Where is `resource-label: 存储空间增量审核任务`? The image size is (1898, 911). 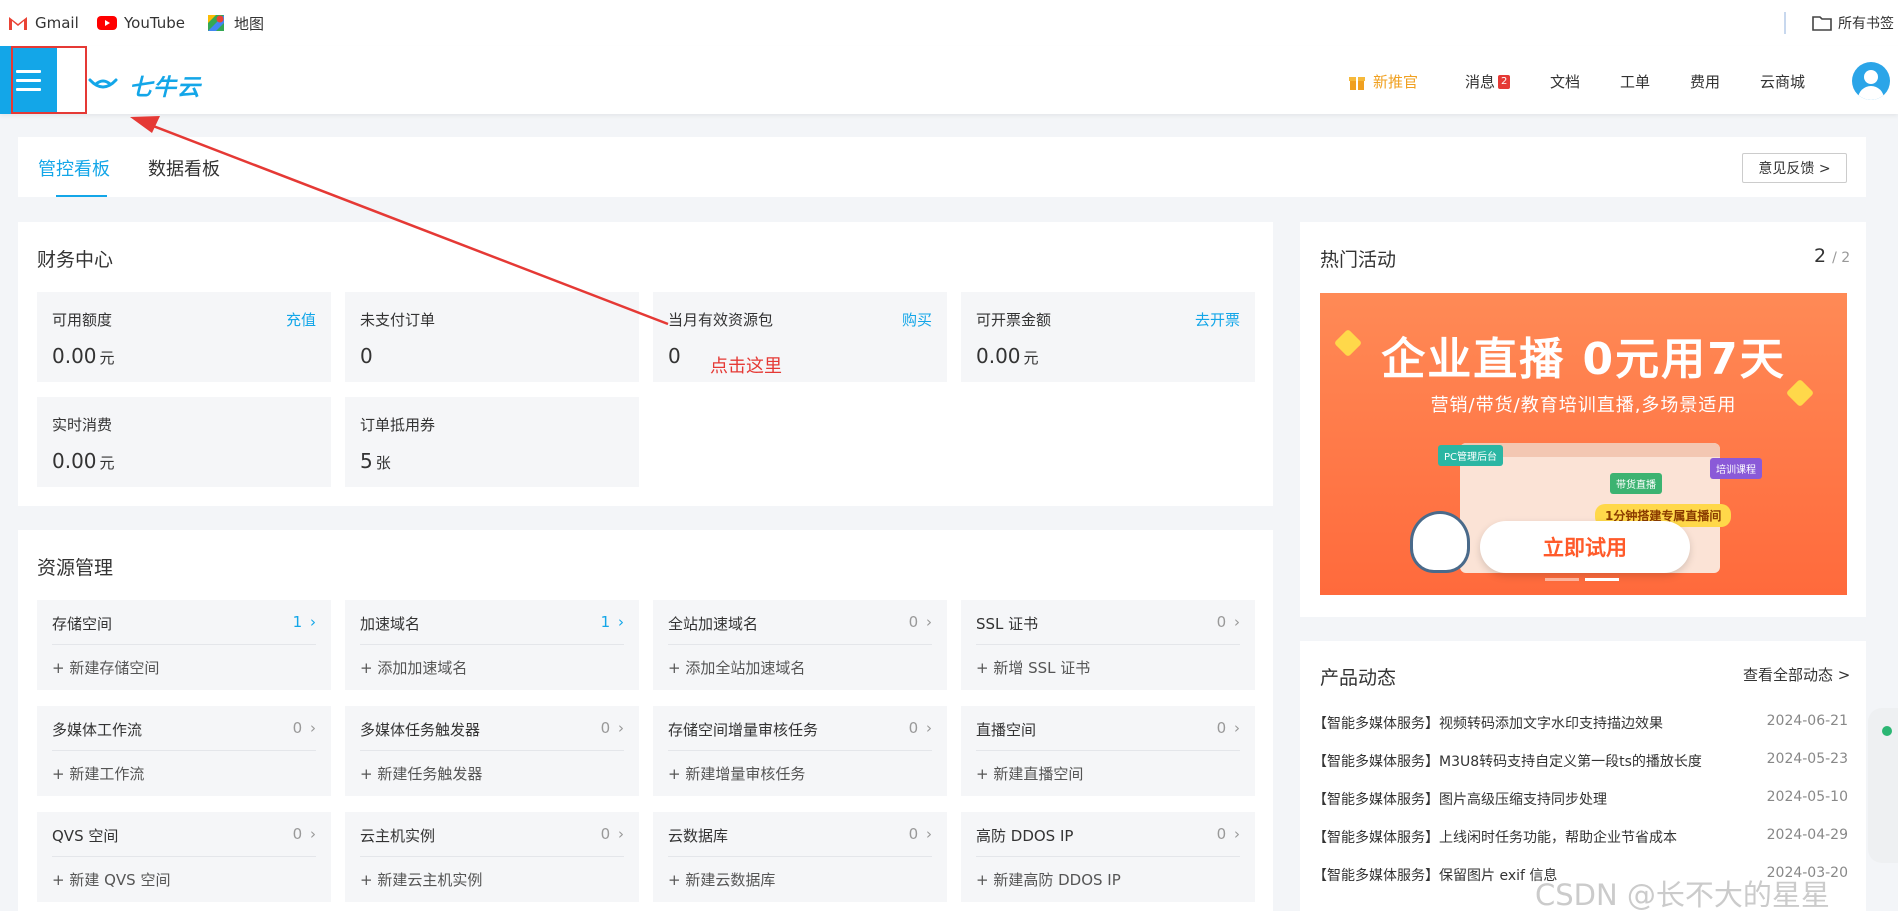 resource-label: 存储空间增量审核任务 is located at coordinates (743, 729).